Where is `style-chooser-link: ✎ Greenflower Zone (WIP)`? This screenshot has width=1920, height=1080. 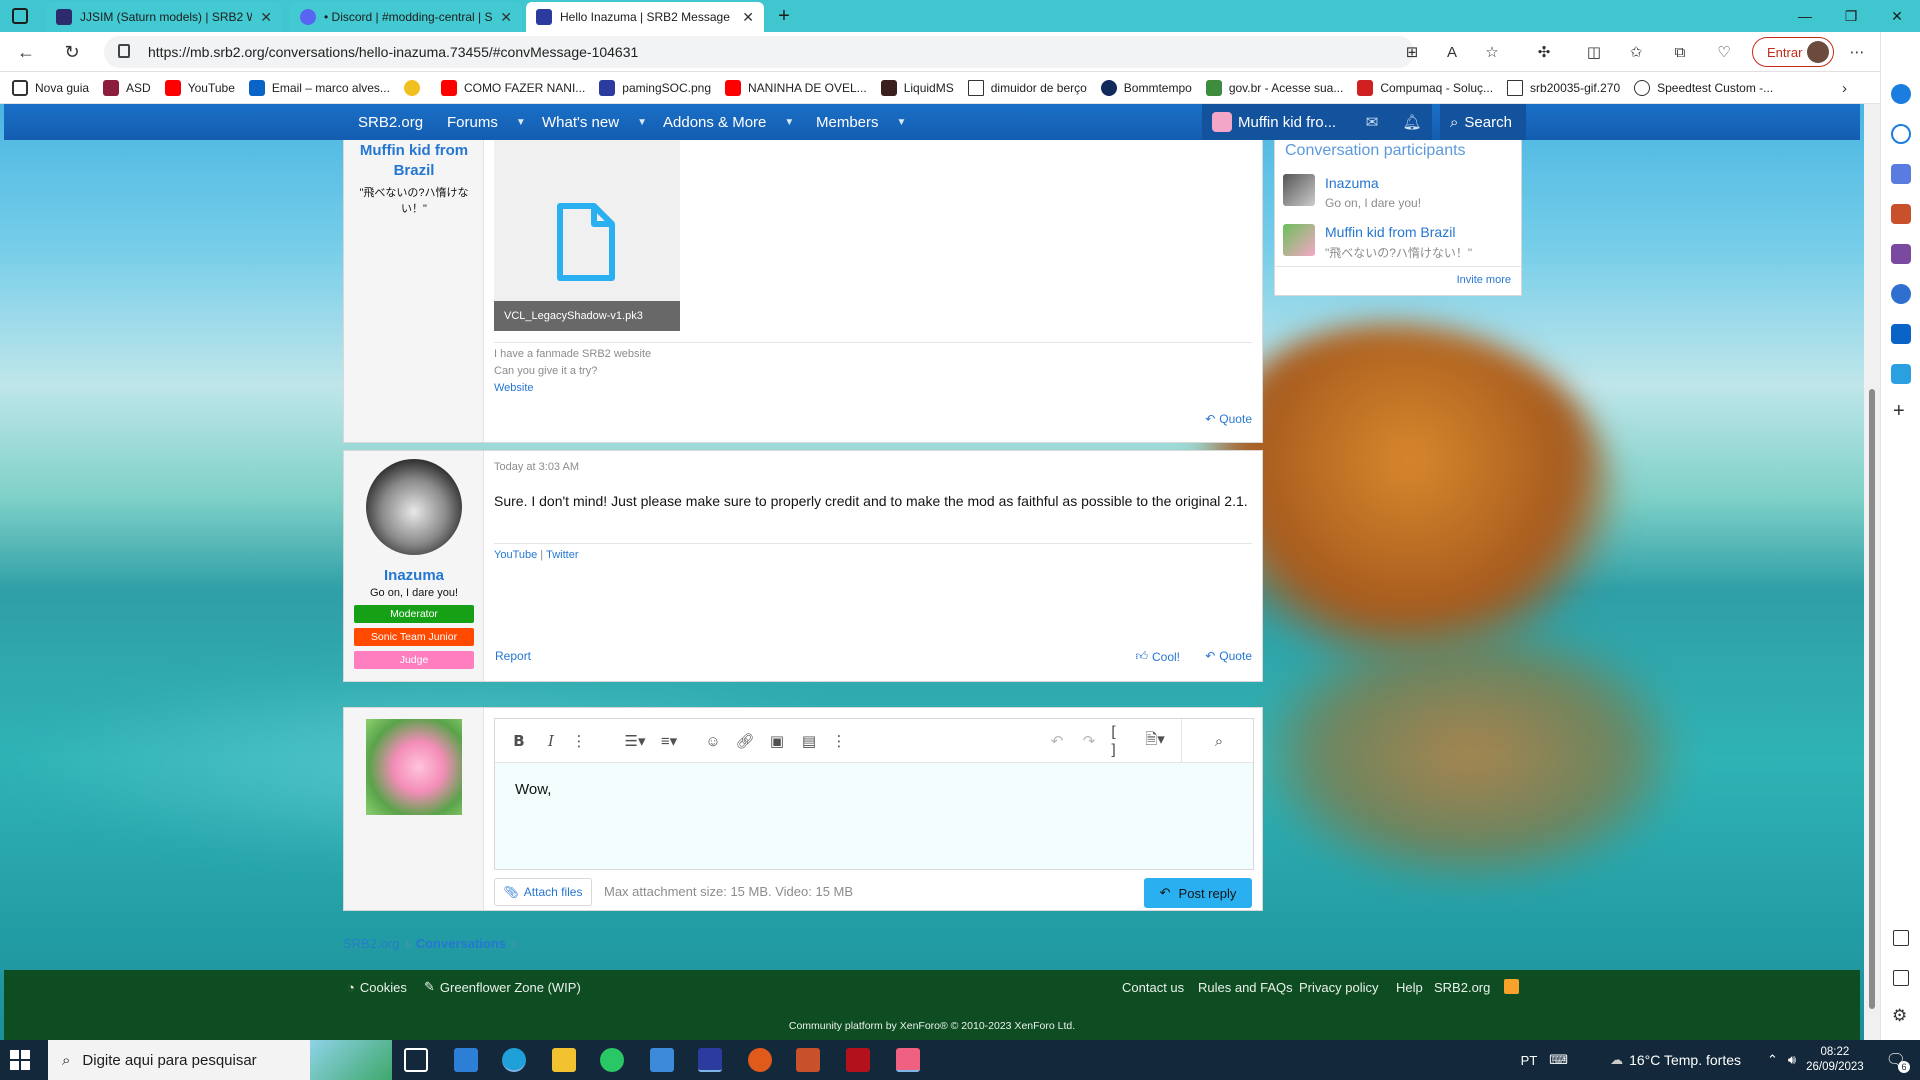
style-chooser-link: ✎ Greenflower Zone (WIP) is located at coordinates (502, 987).